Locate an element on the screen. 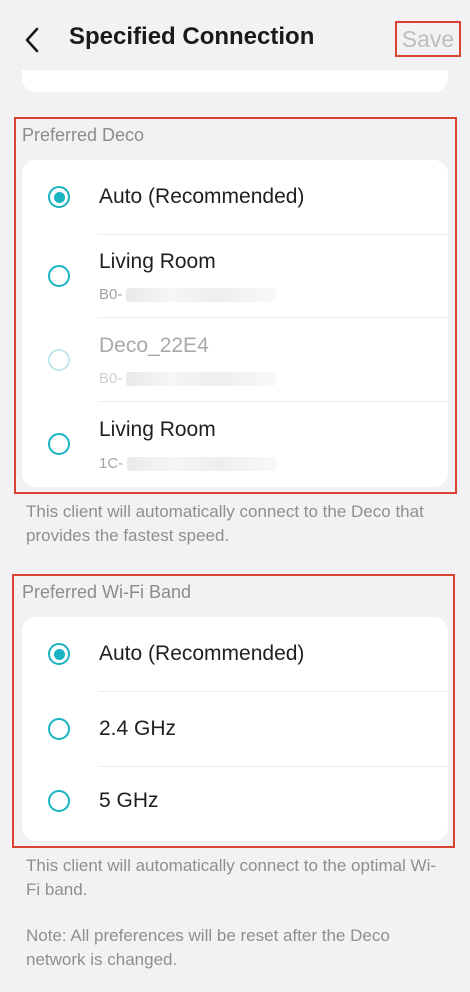  chevron-left-icon is located at coordinates (32, 40).